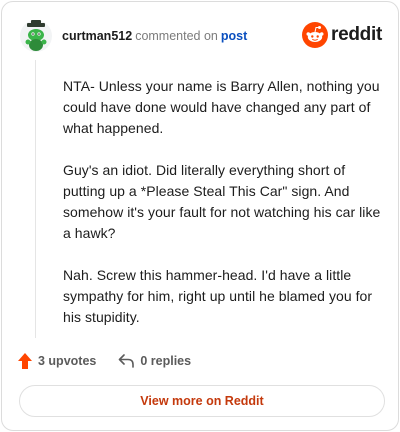 The width and height of the screenshot is (400, 432). What do you see at coordinates (202, 401) in the screenshot?
I see `view-more-button: View more on Reddit` at bounding box center [202, 401].